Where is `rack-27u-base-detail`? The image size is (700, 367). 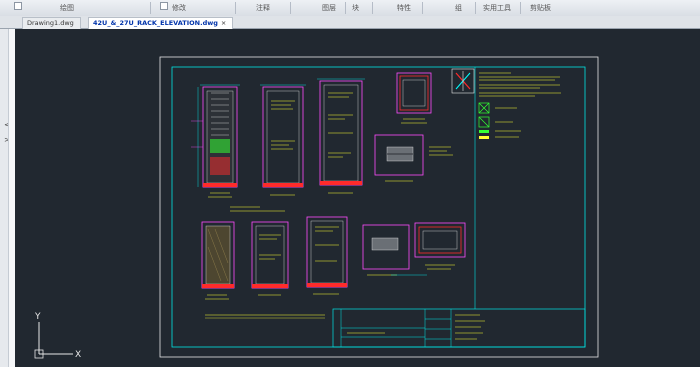
rack-27u-base-detail is located at coordinates (394, 250).